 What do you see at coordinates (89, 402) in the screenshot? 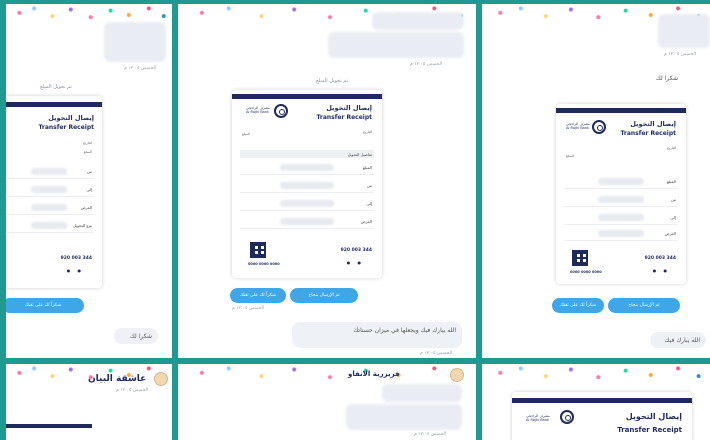
I see `chat-tile-bottom-left: عاشقة البيان الخميس ١٢:٠٥ م` at bounding box center [89, 402].